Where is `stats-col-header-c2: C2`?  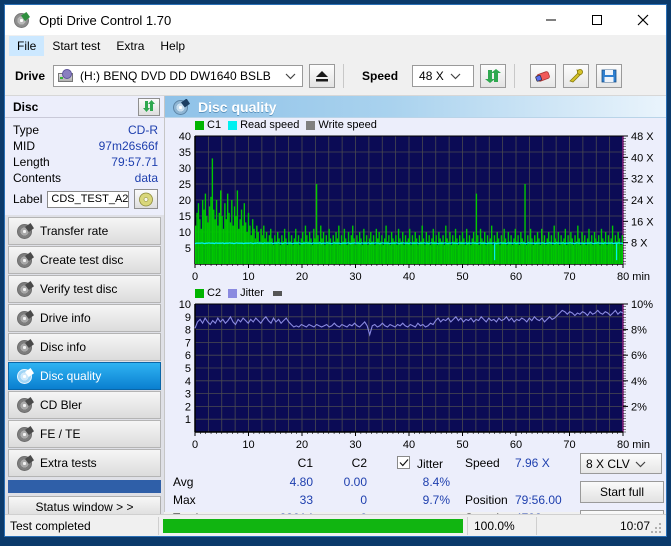 stats-col-header-c2: C2 is located at coordinates (359, 463).